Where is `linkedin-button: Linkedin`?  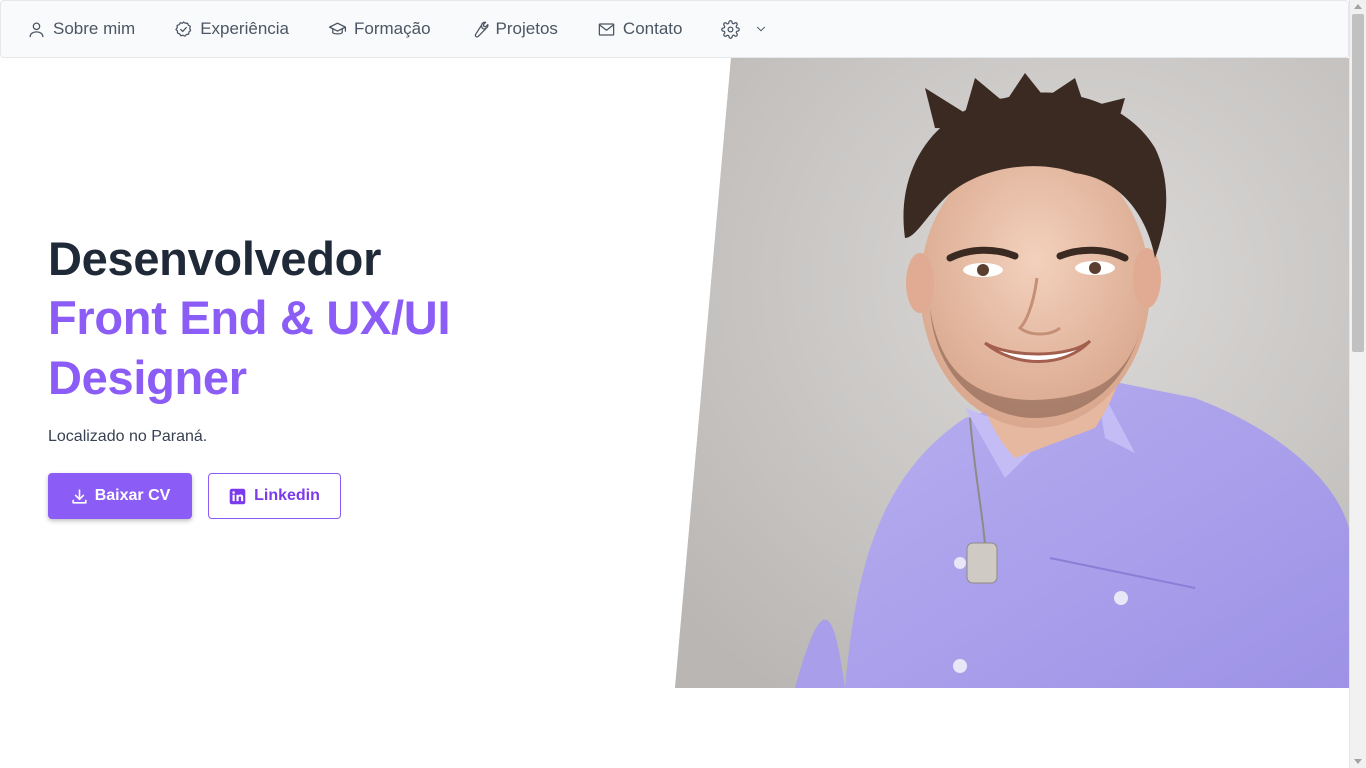 linkedin-button: Linkedin is located at coordinates (274, 496).